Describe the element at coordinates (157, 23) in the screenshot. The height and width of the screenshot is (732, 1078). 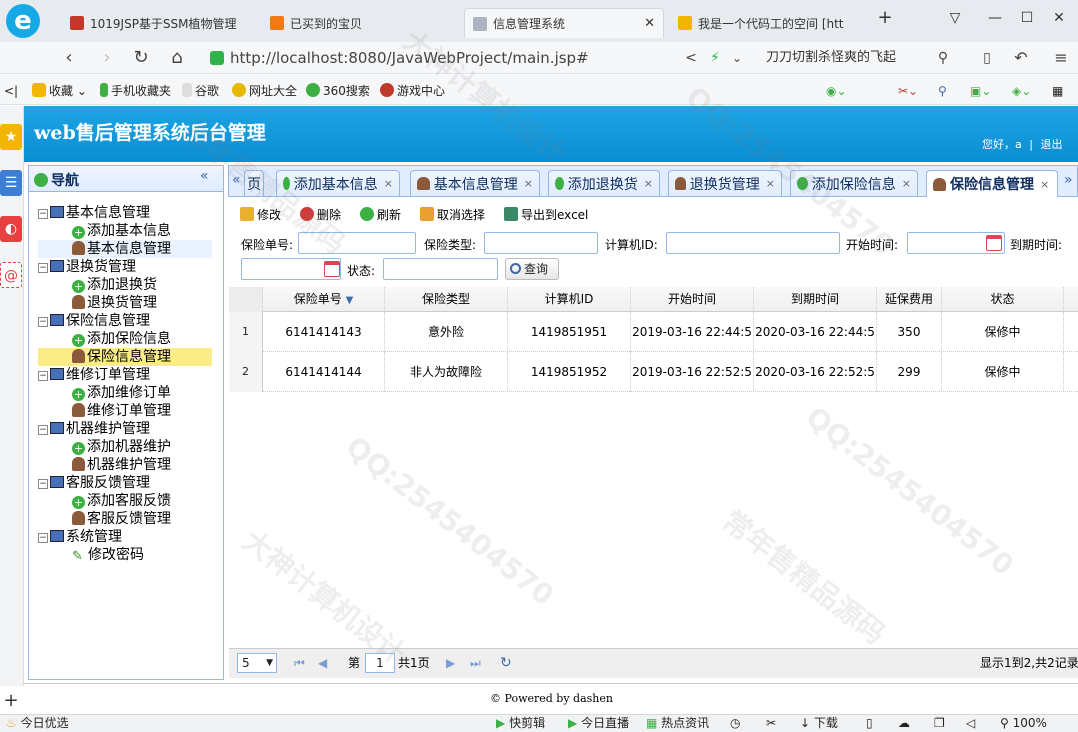
I see `browser-tab: 1019JSP基于SSM植物管理` at that location.